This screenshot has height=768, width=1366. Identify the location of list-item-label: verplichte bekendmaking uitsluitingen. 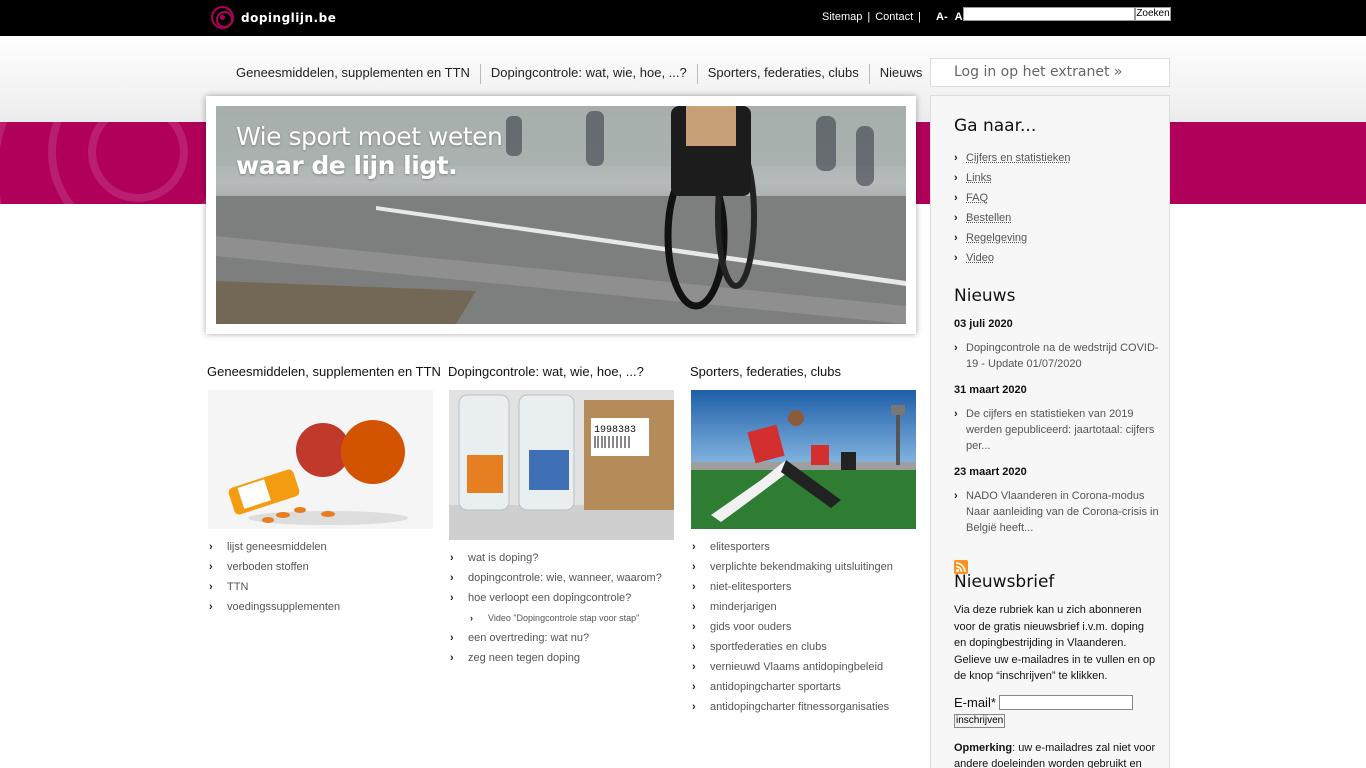
(801, 567).